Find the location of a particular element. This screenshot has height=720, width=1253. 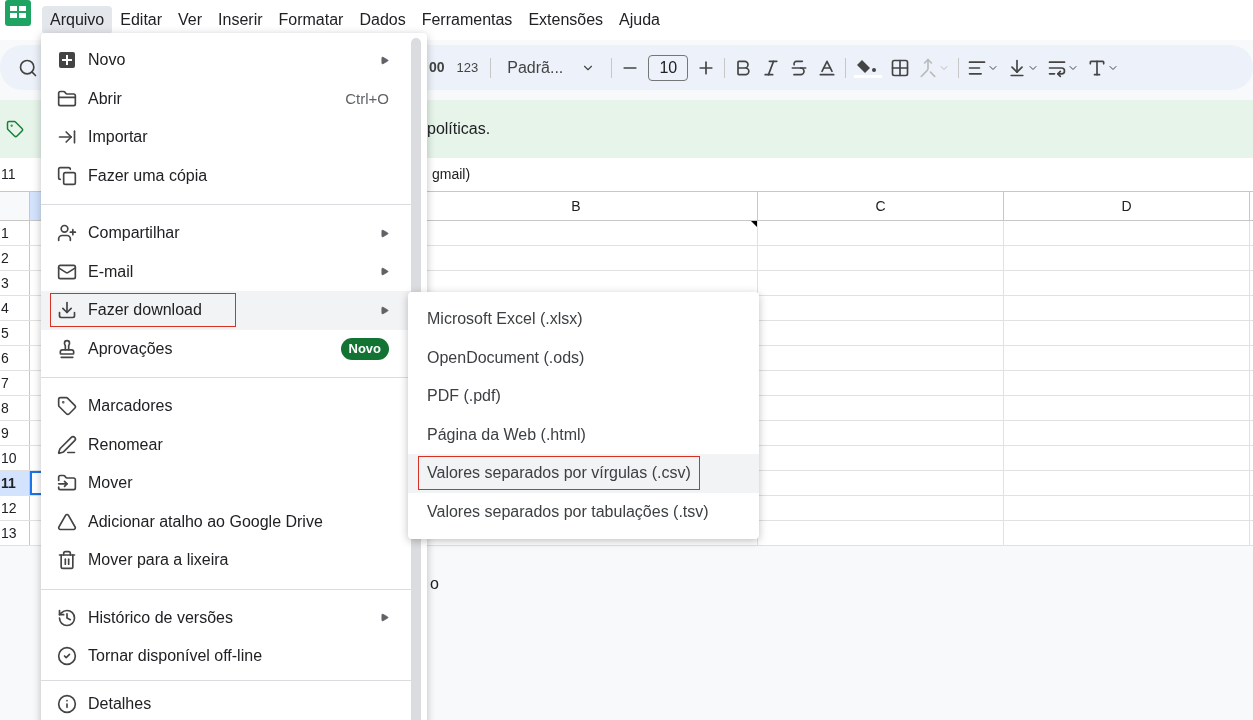

menu-item-label: Novo is located at coordinates (107, 60).